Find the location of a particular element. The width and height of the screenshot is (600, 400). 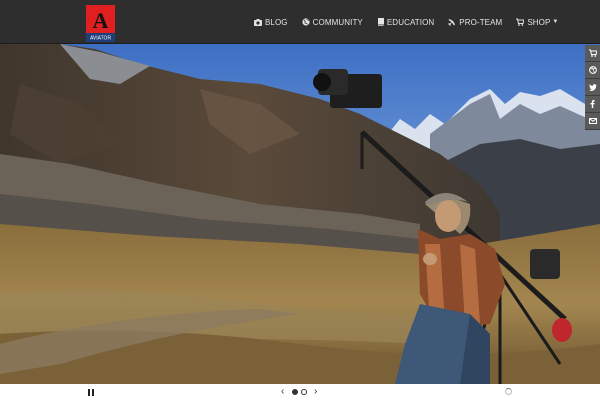

chevron-down-icon: ▼ is located at coordinates (555, 22).